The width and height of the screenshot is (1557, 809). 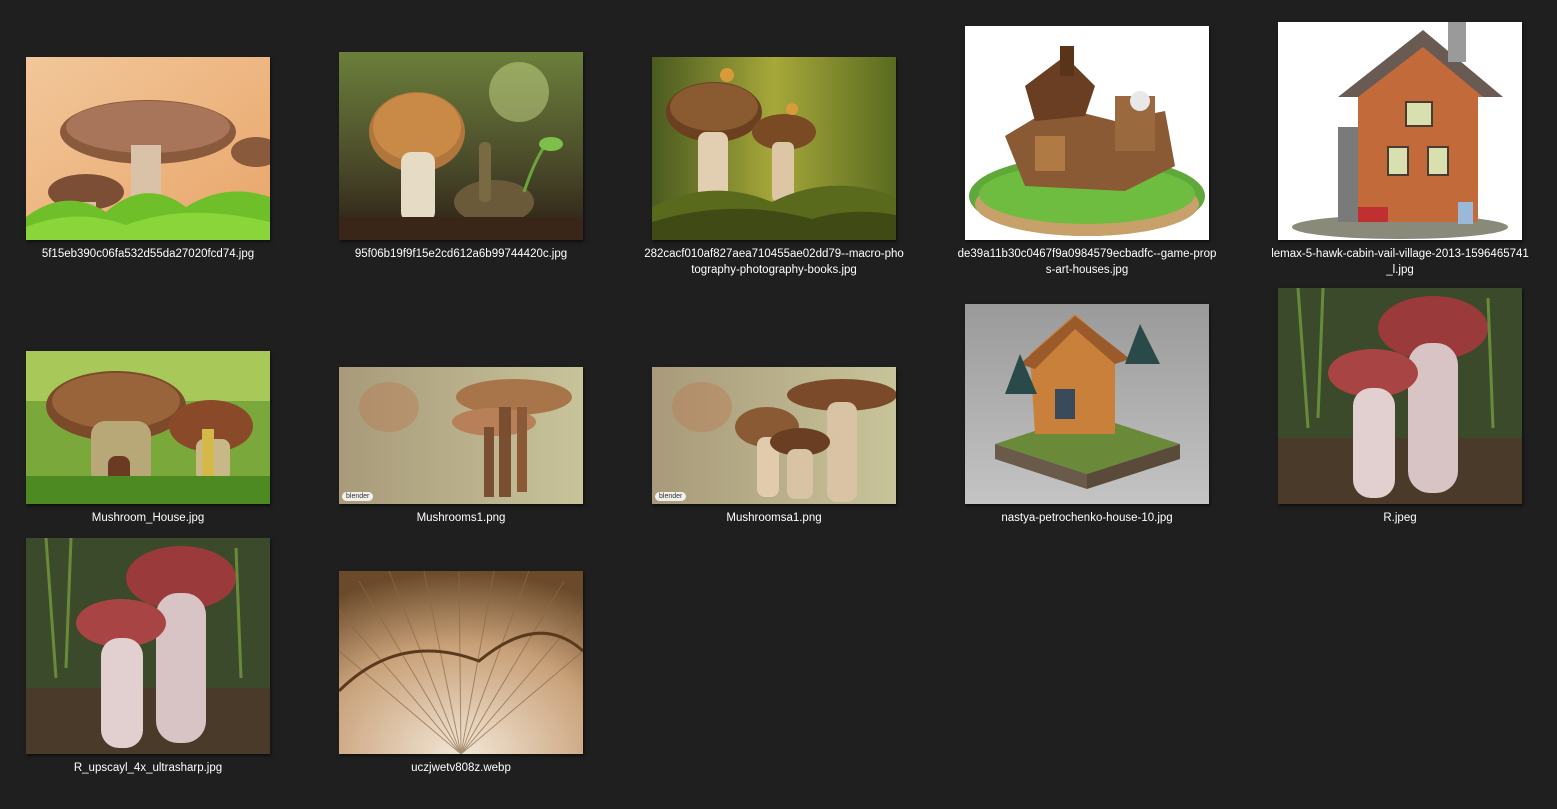 I want to click on file-tile: Mushroom_House.jpg, so click(x=148, y=411).